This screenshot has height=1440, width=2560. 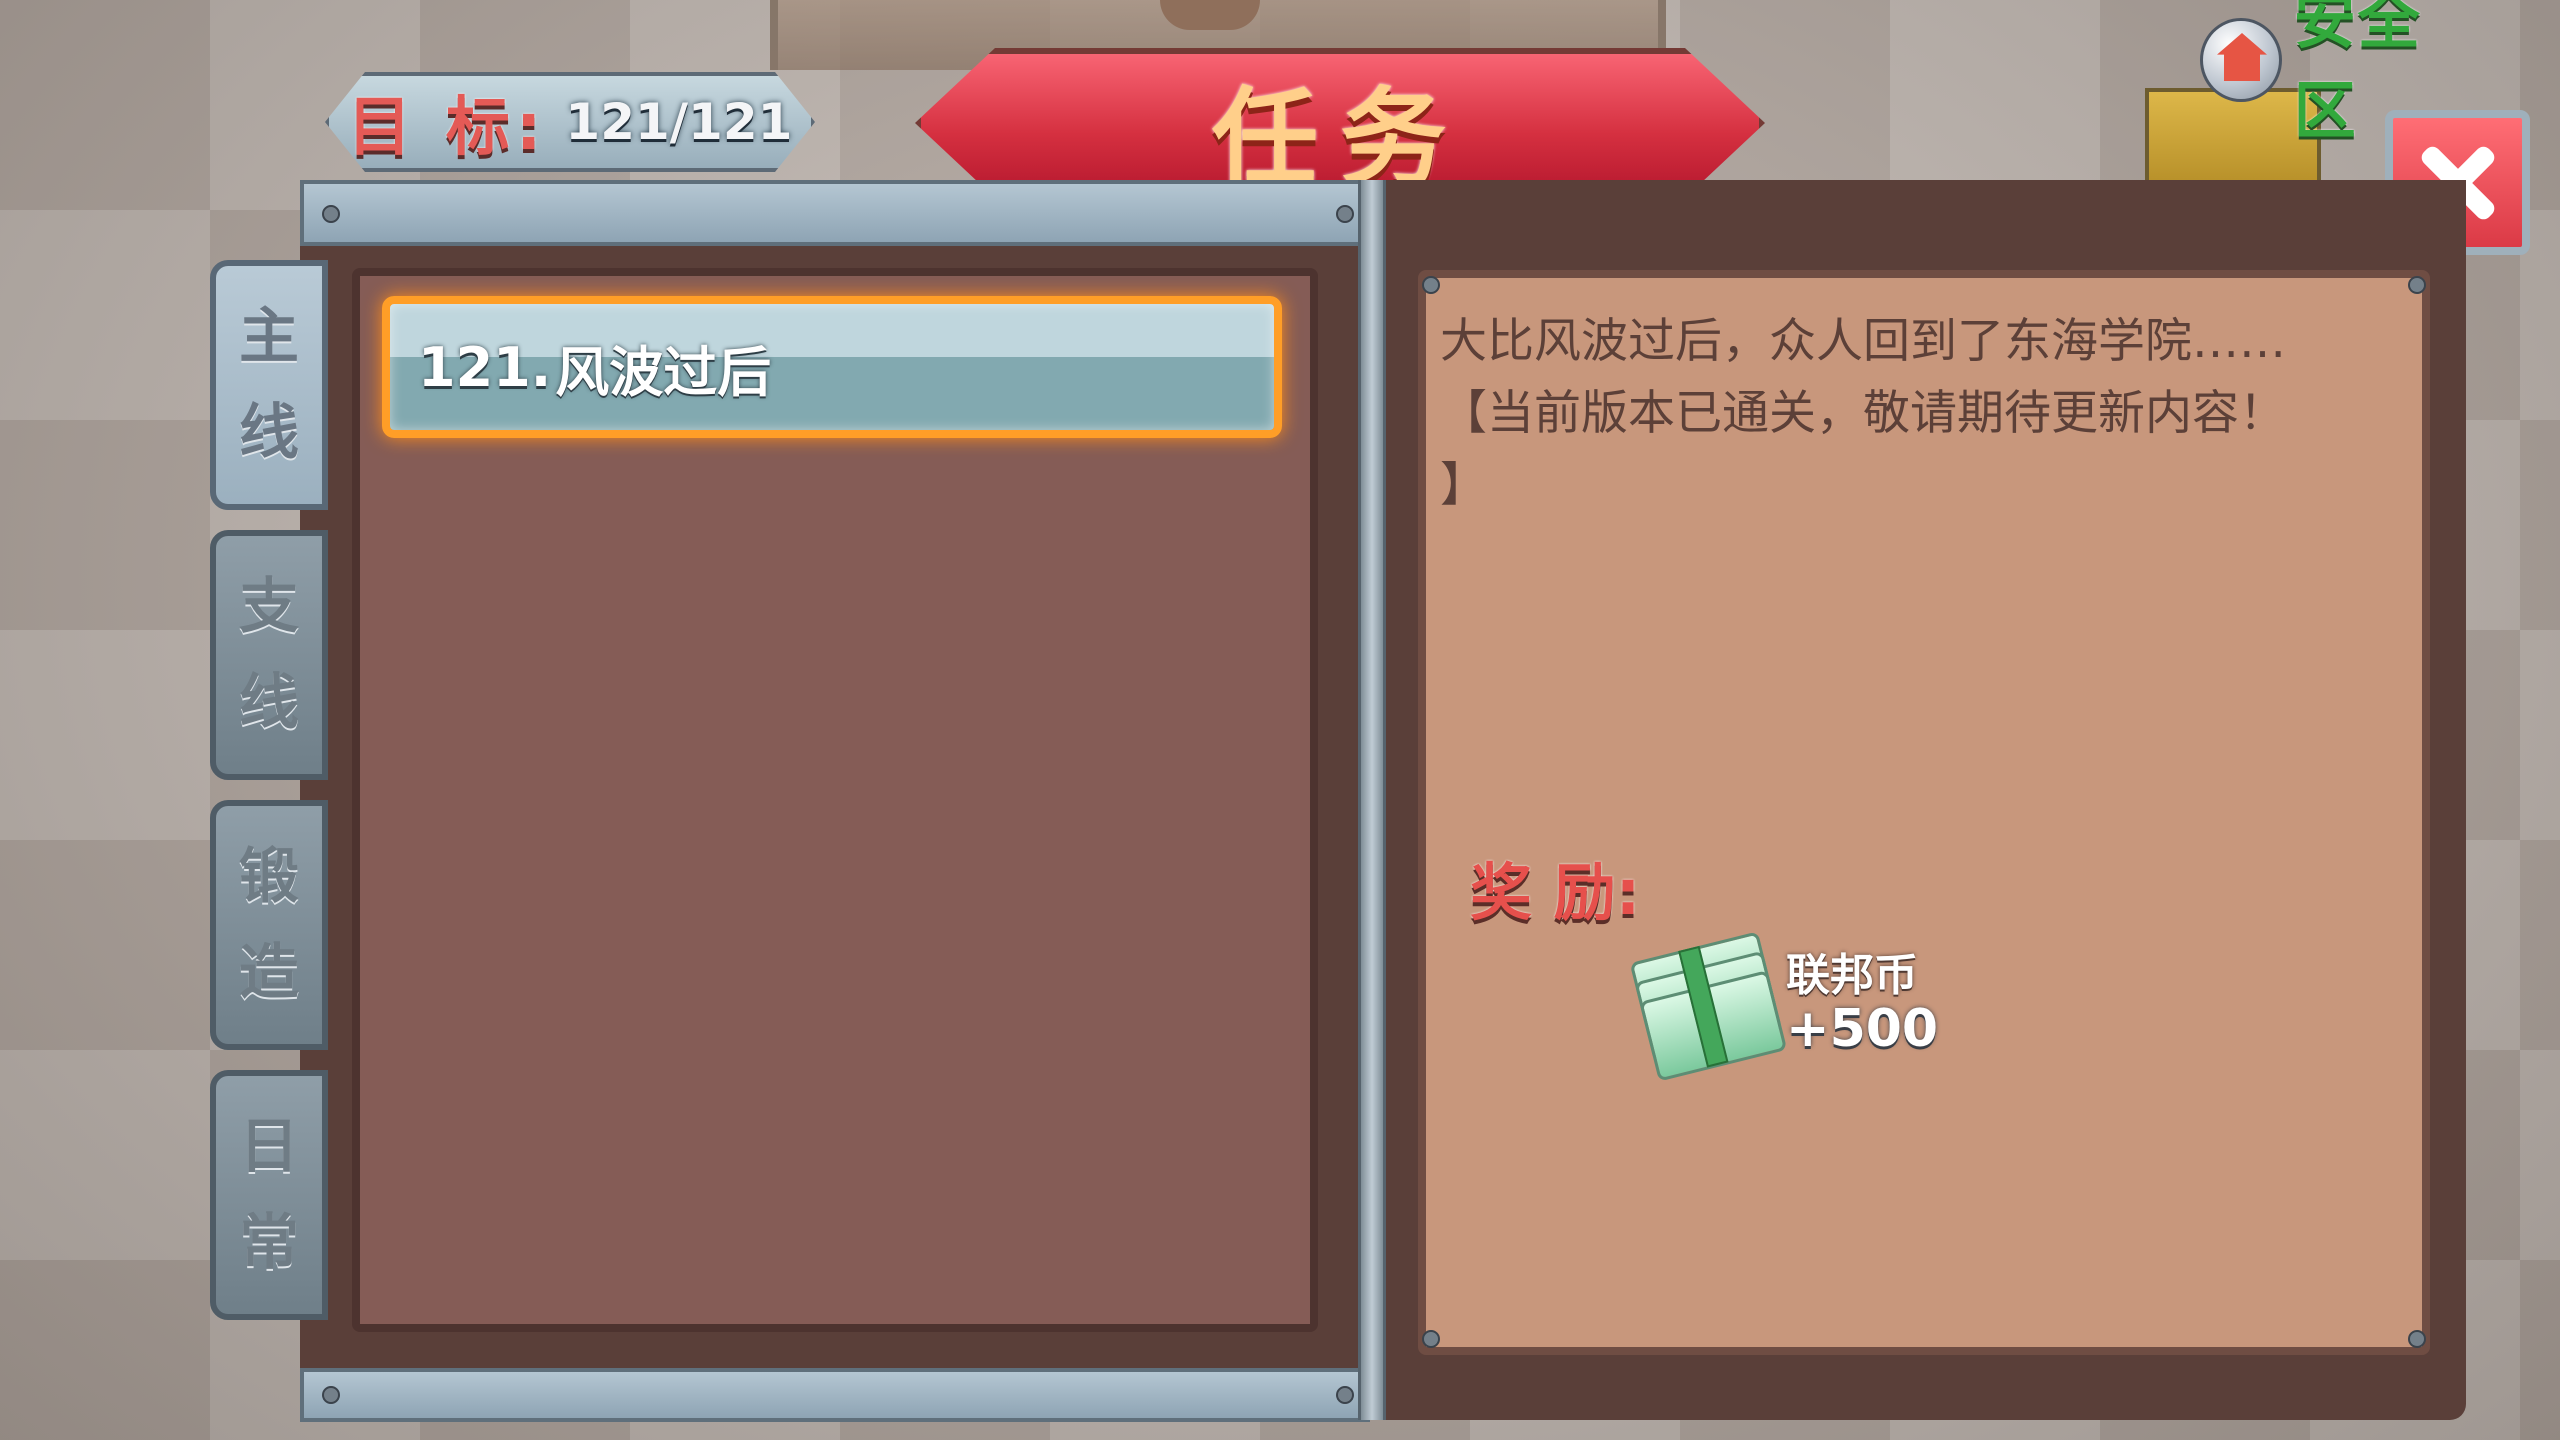 I want to click on center-divider, so click(x=1372, y=800).